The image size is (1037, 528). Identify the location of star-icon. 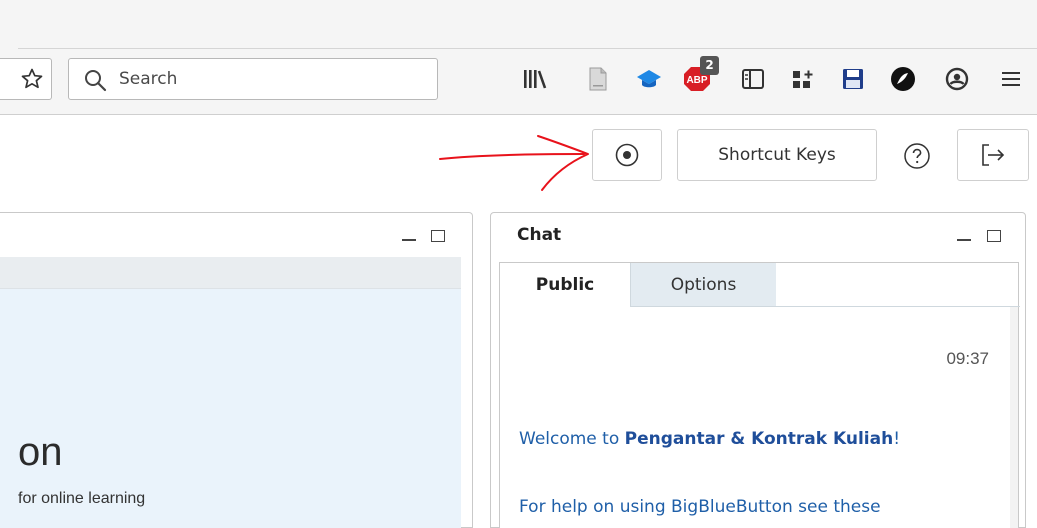
(32, 79).